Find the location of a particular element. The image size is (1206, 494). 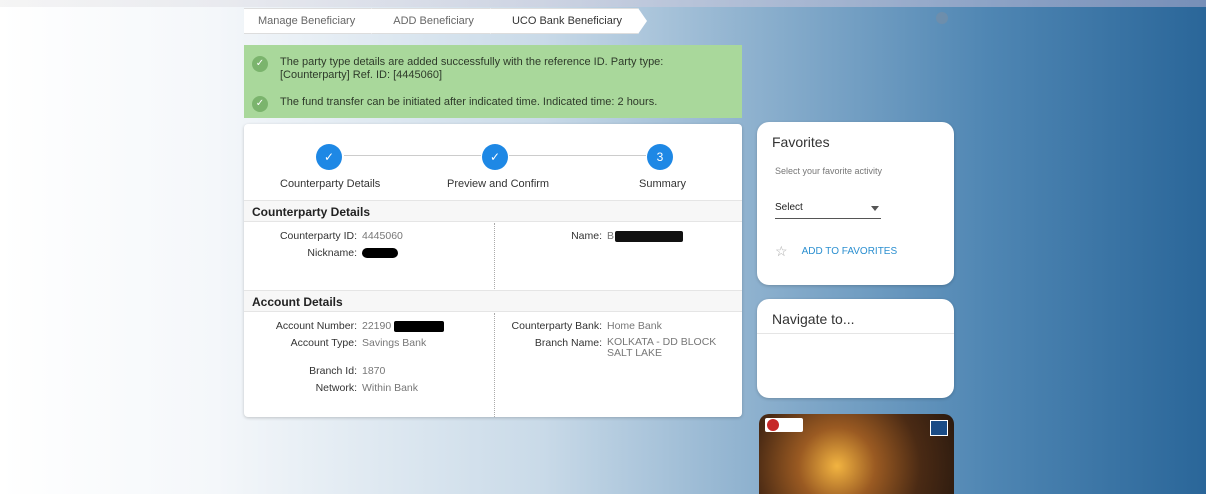

name-row: Name: B is located at coordinates (593, 236).